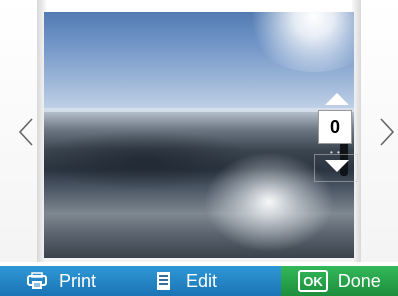  I want to click on stepper-value: 0, so click(335, 127).